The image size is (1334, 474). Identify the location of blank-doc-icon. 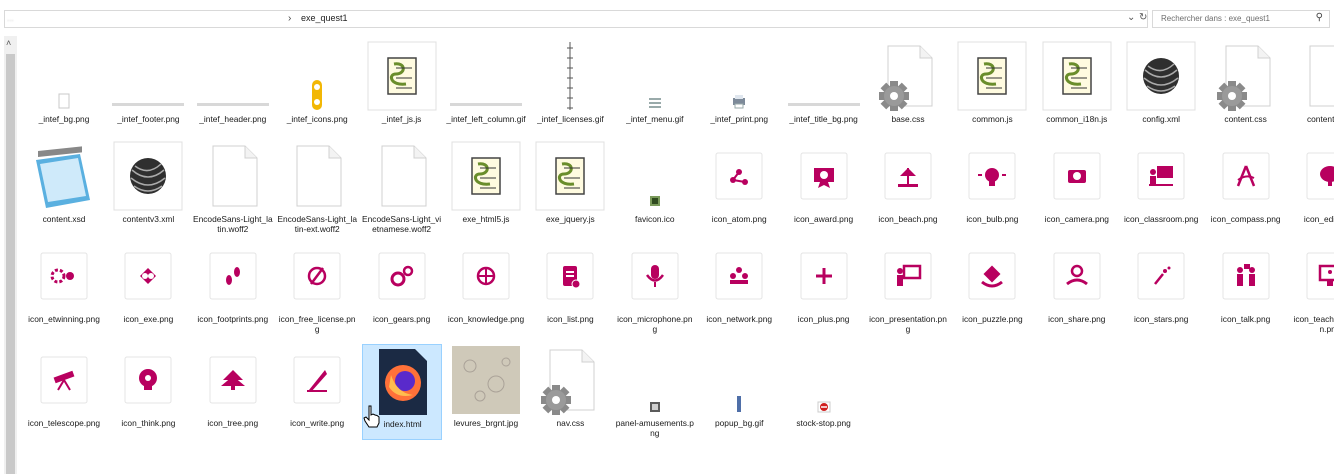
(319, 176).